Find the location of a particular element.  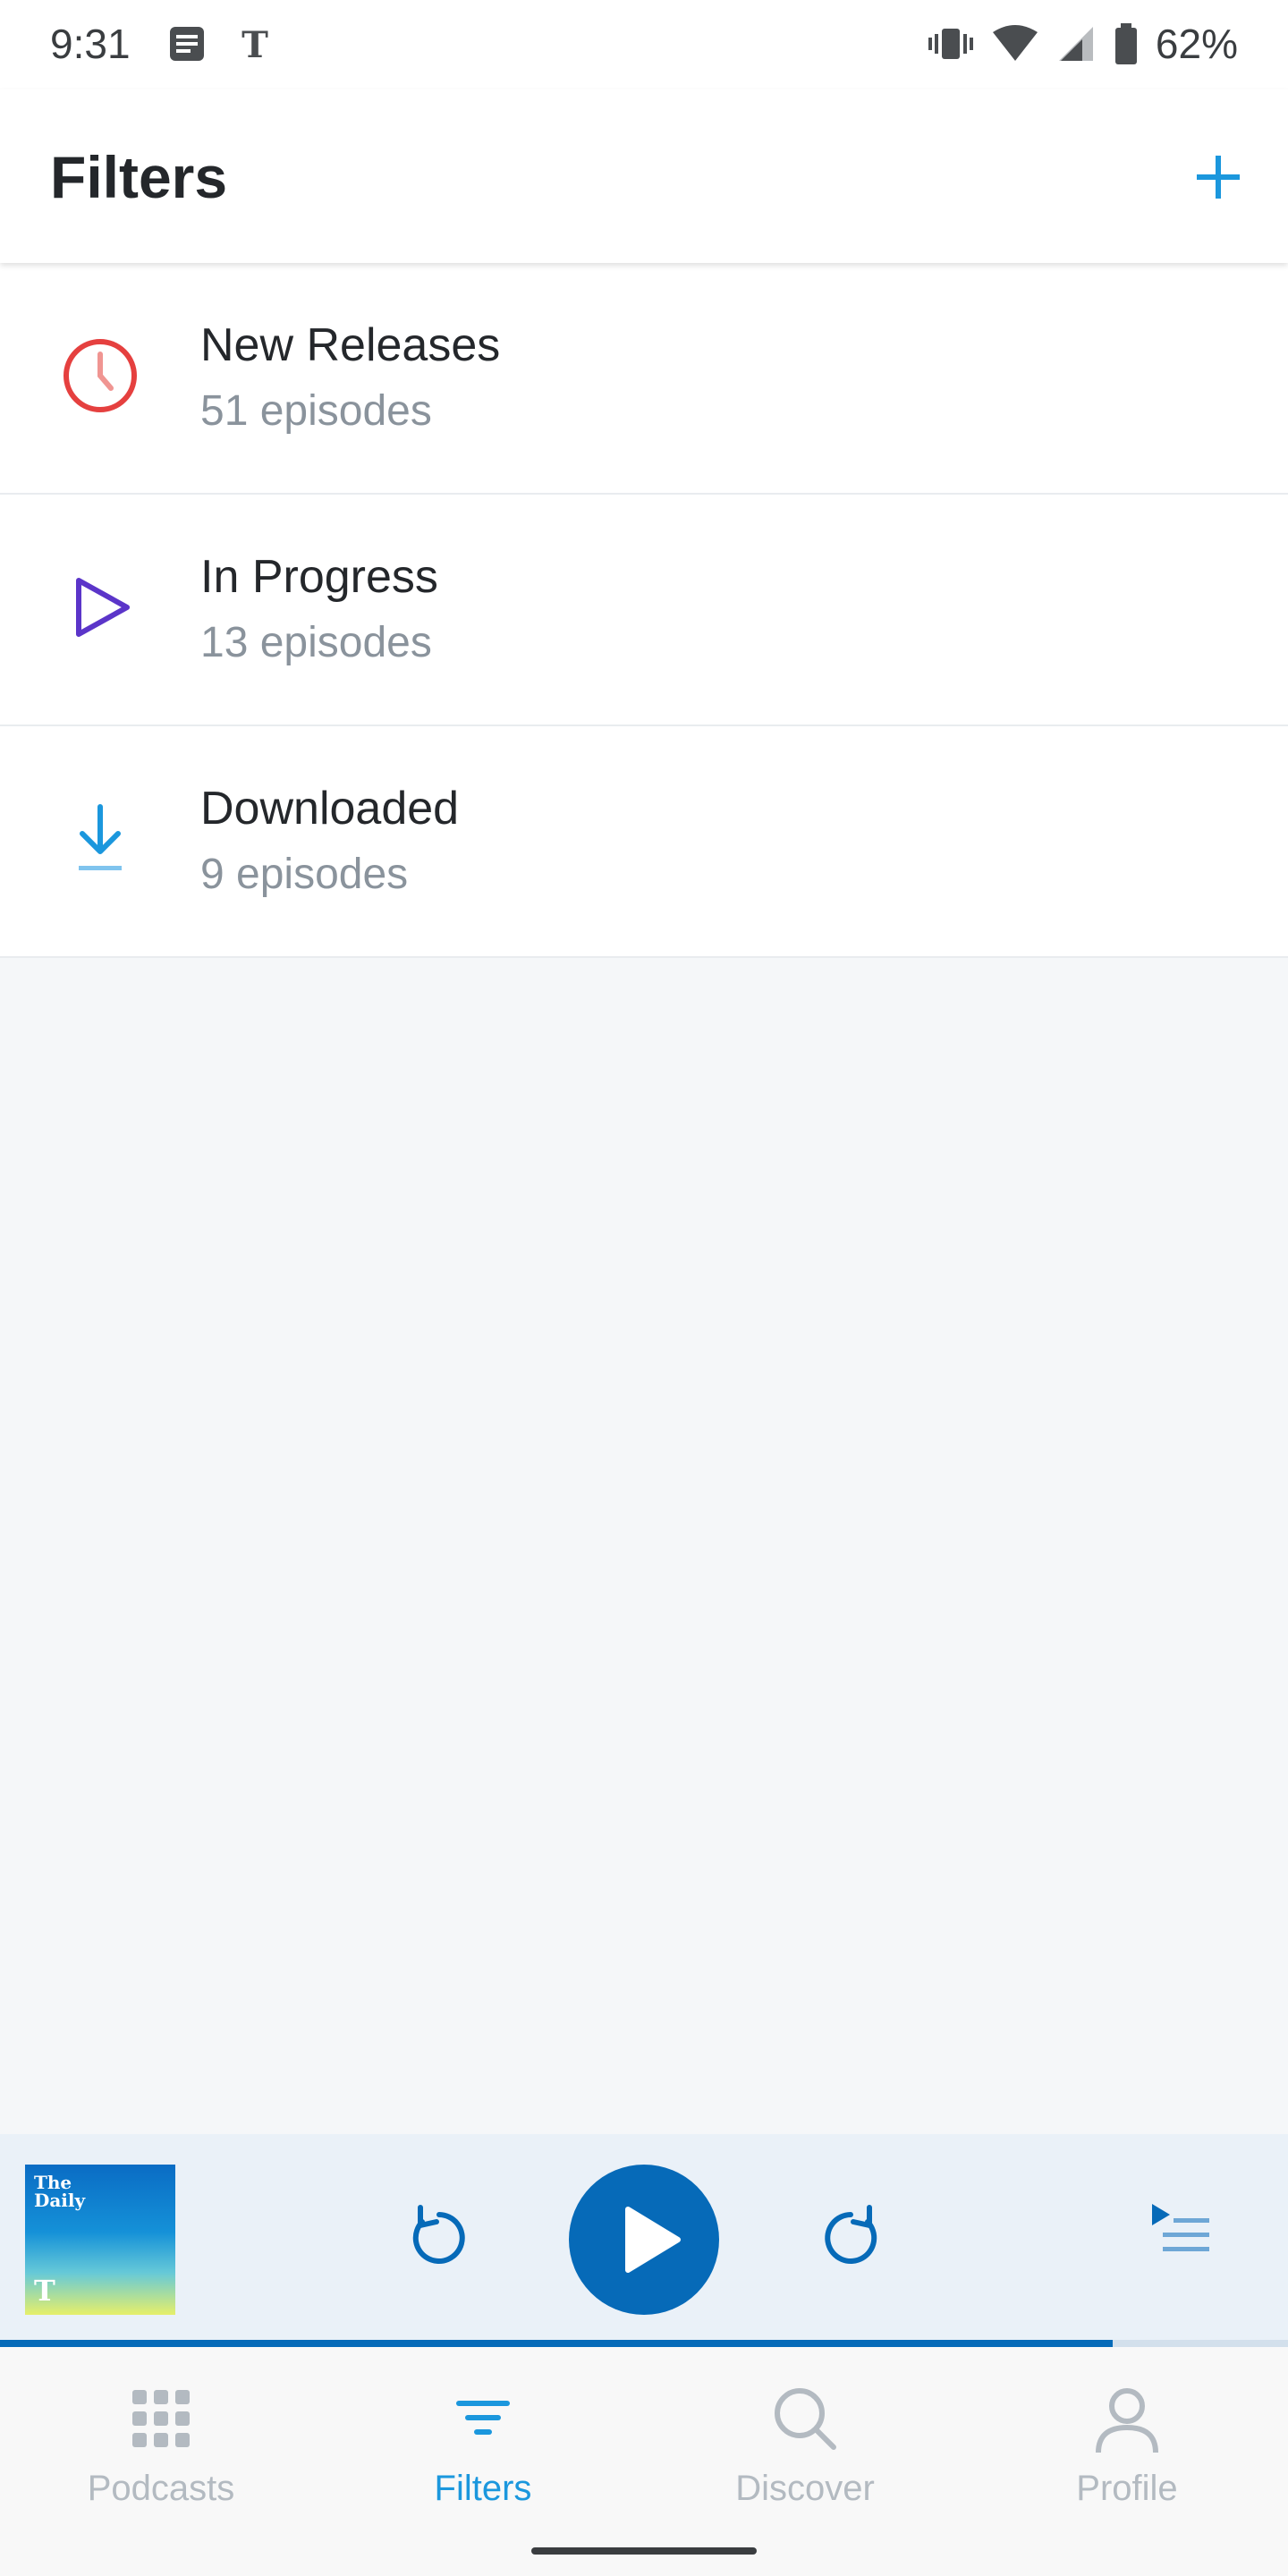

filter-row-new-releases: New Releases 51 episodes is located at coordinates (644, 379).